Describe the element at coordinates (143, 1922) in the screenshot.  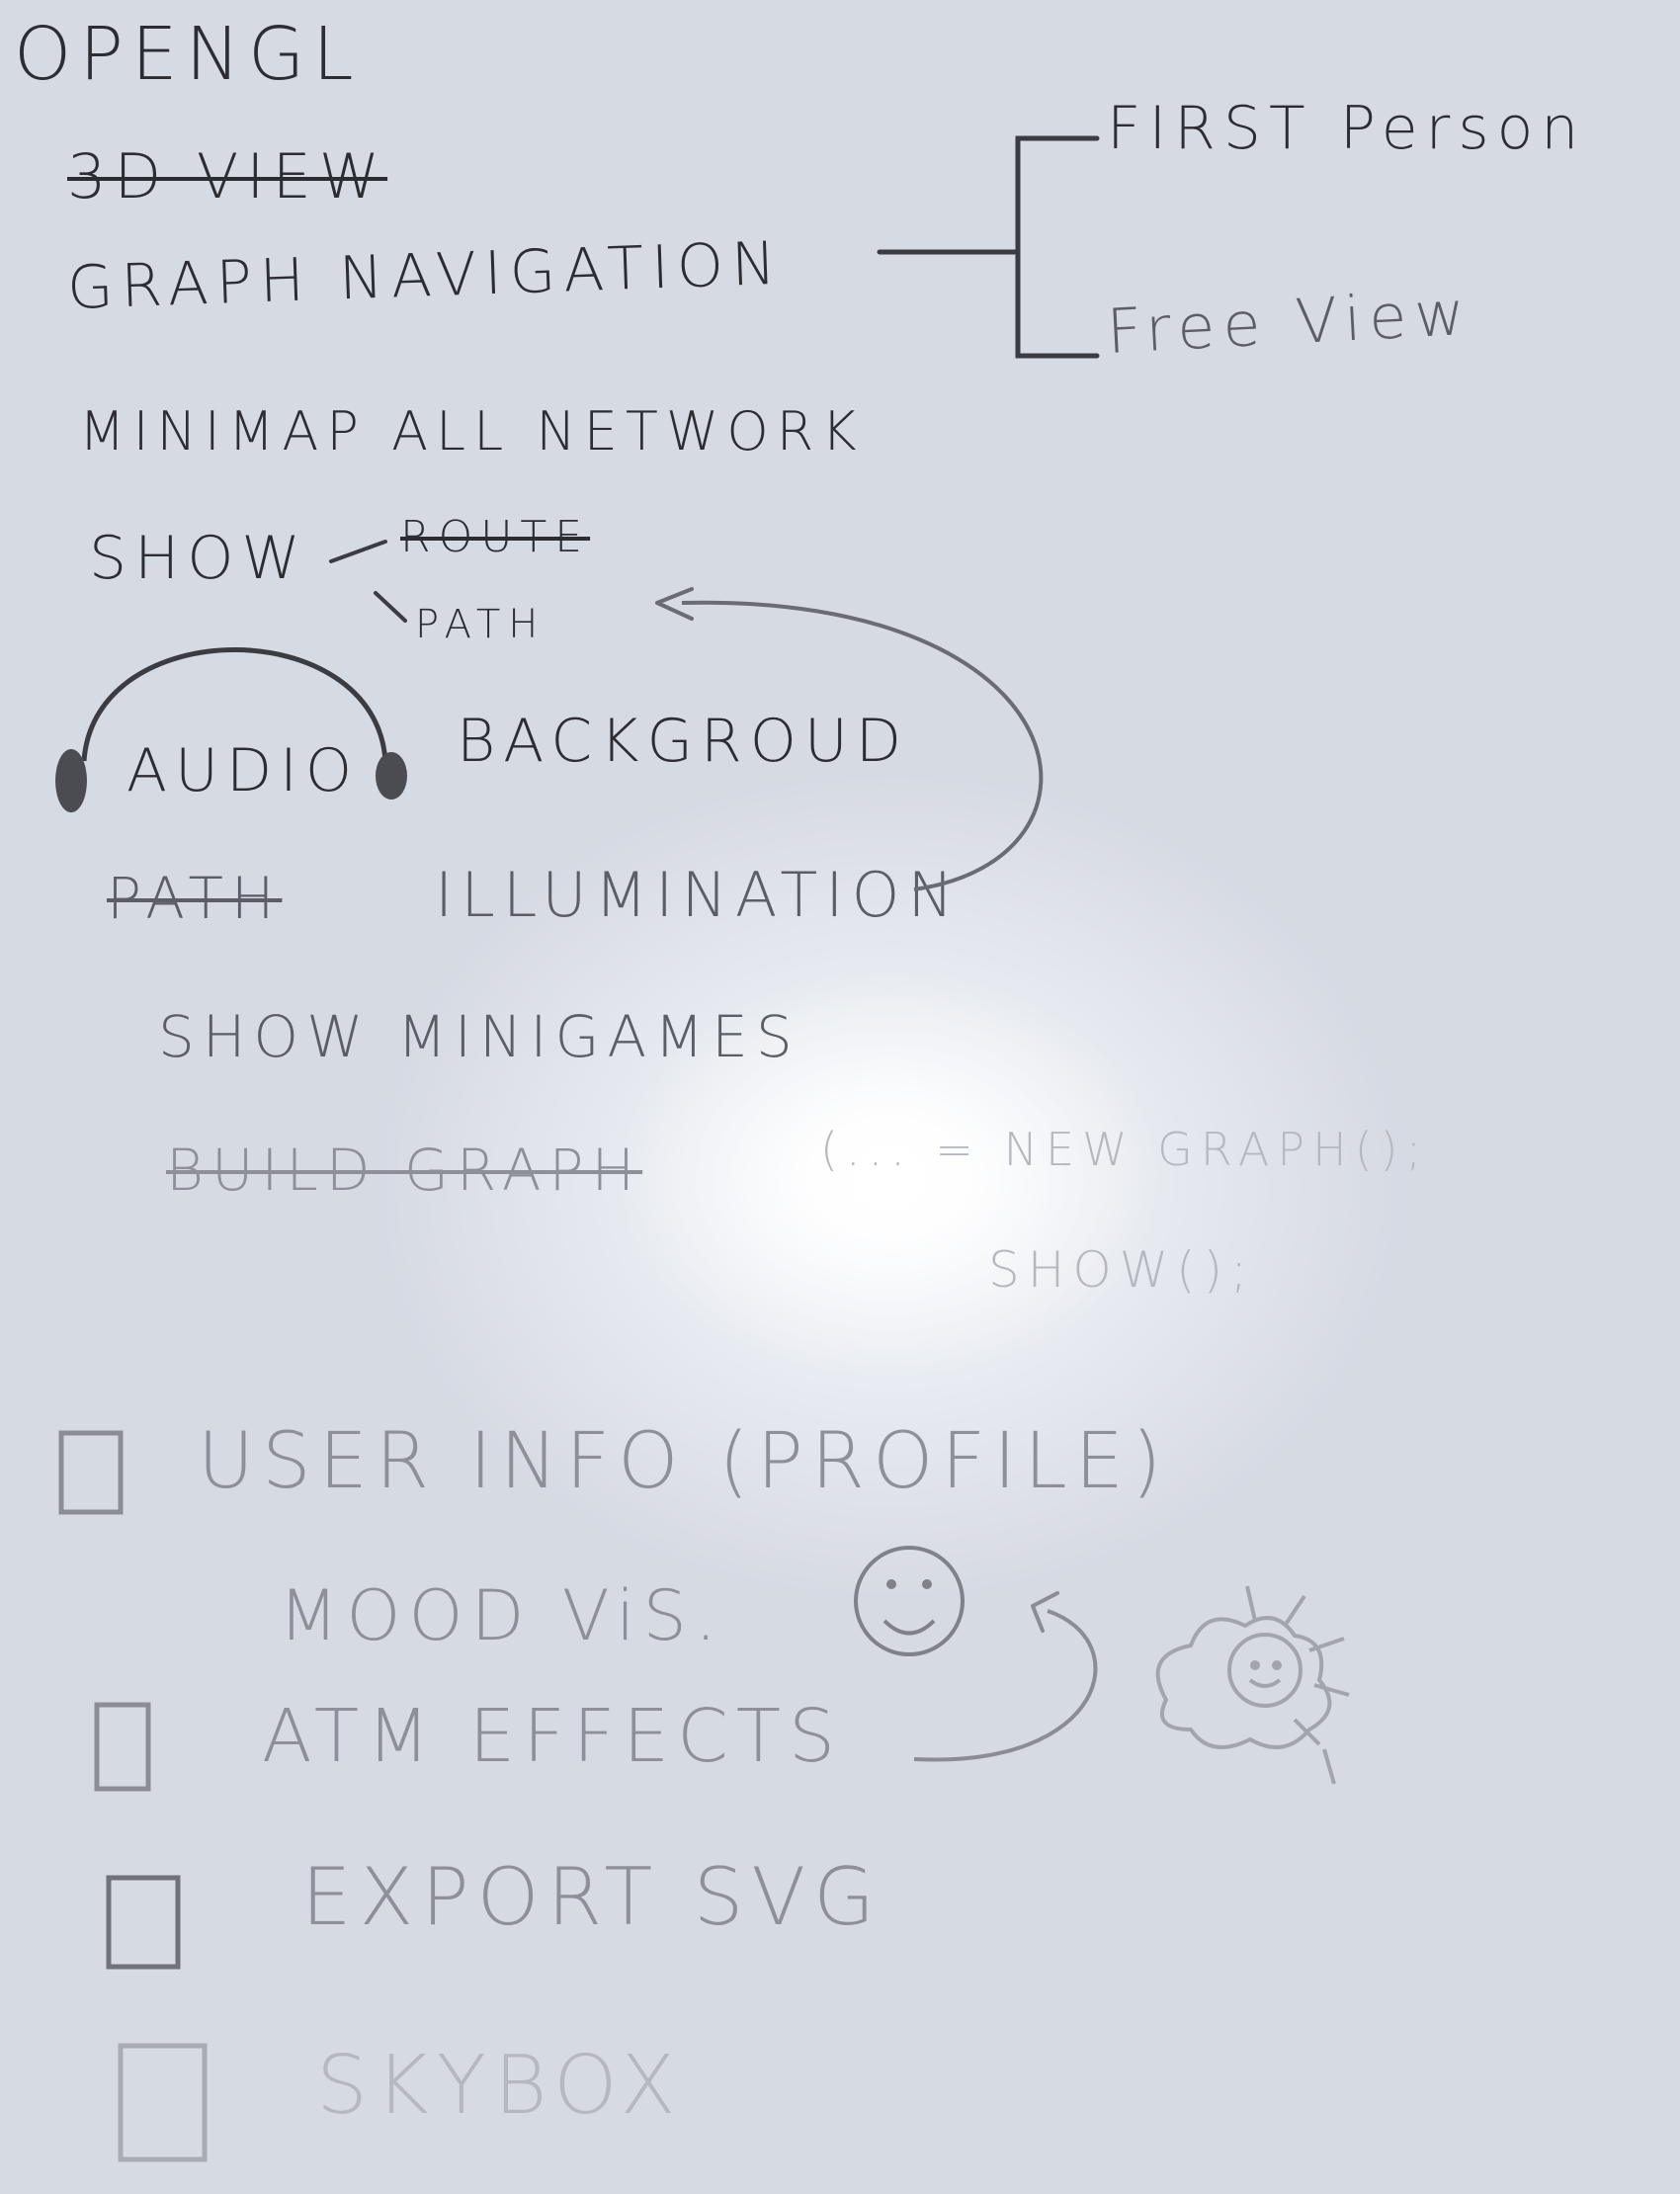
I see `checkbox-export-svg` at that location.